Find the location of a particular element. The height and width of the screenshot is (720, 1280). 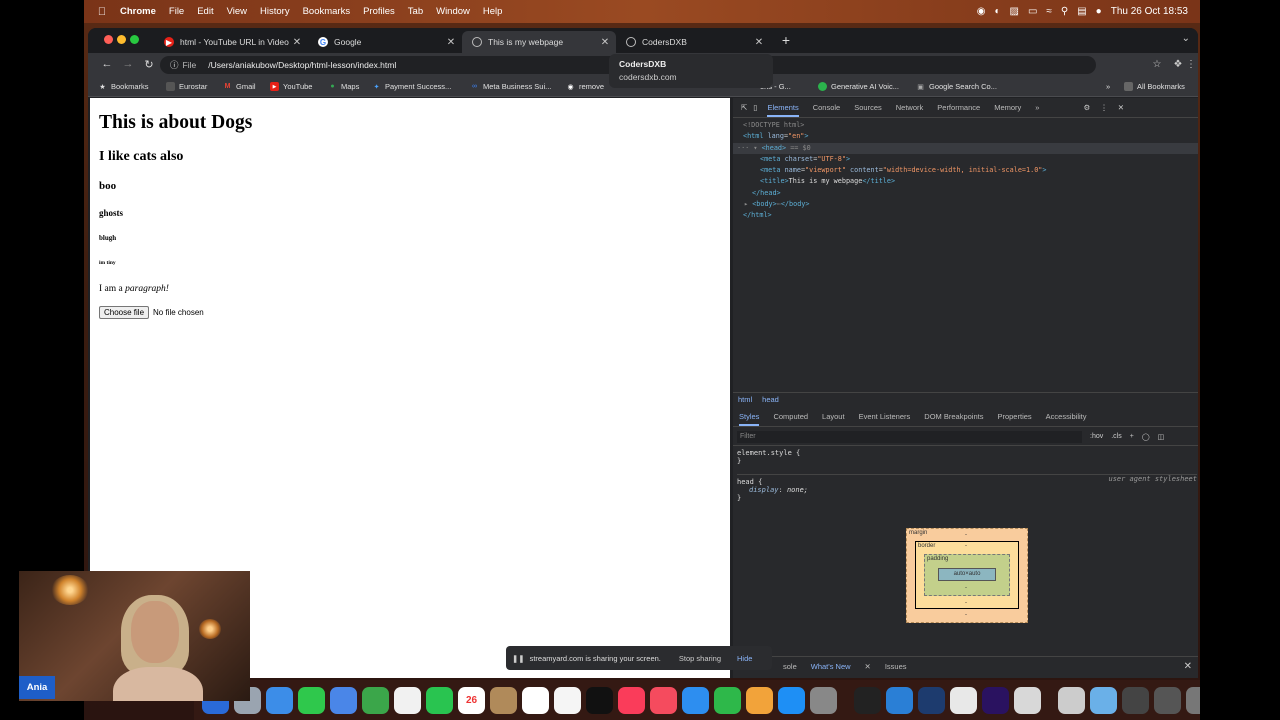

computed-sidebar-icon: ◫ is located at coordinates (1161, 437).